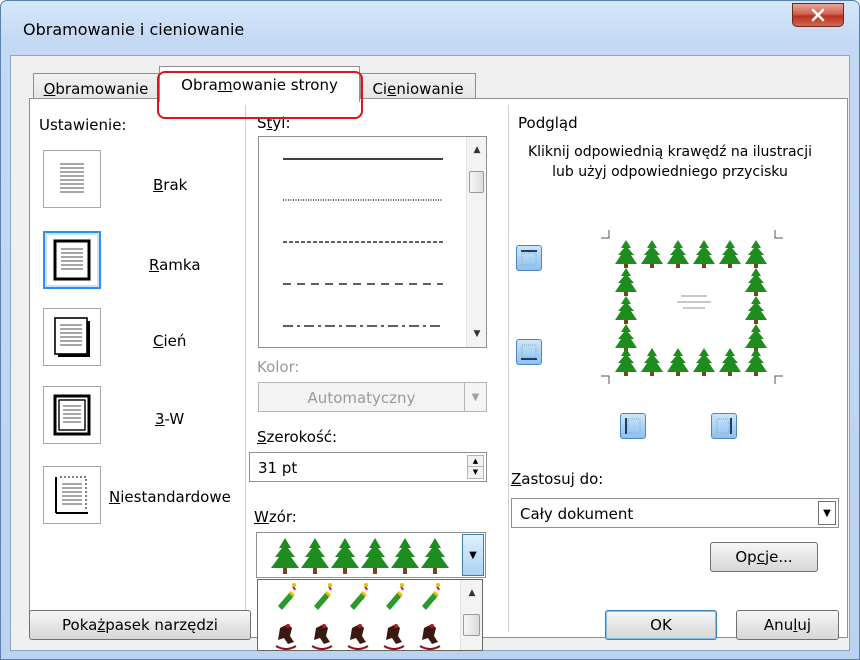 The width and height of the screenshot is (860, 660). What do you see at coordinates (175, 265) in the screenshot?
I see `setting-box-label: Ramka` at bounding box center [175, 265].